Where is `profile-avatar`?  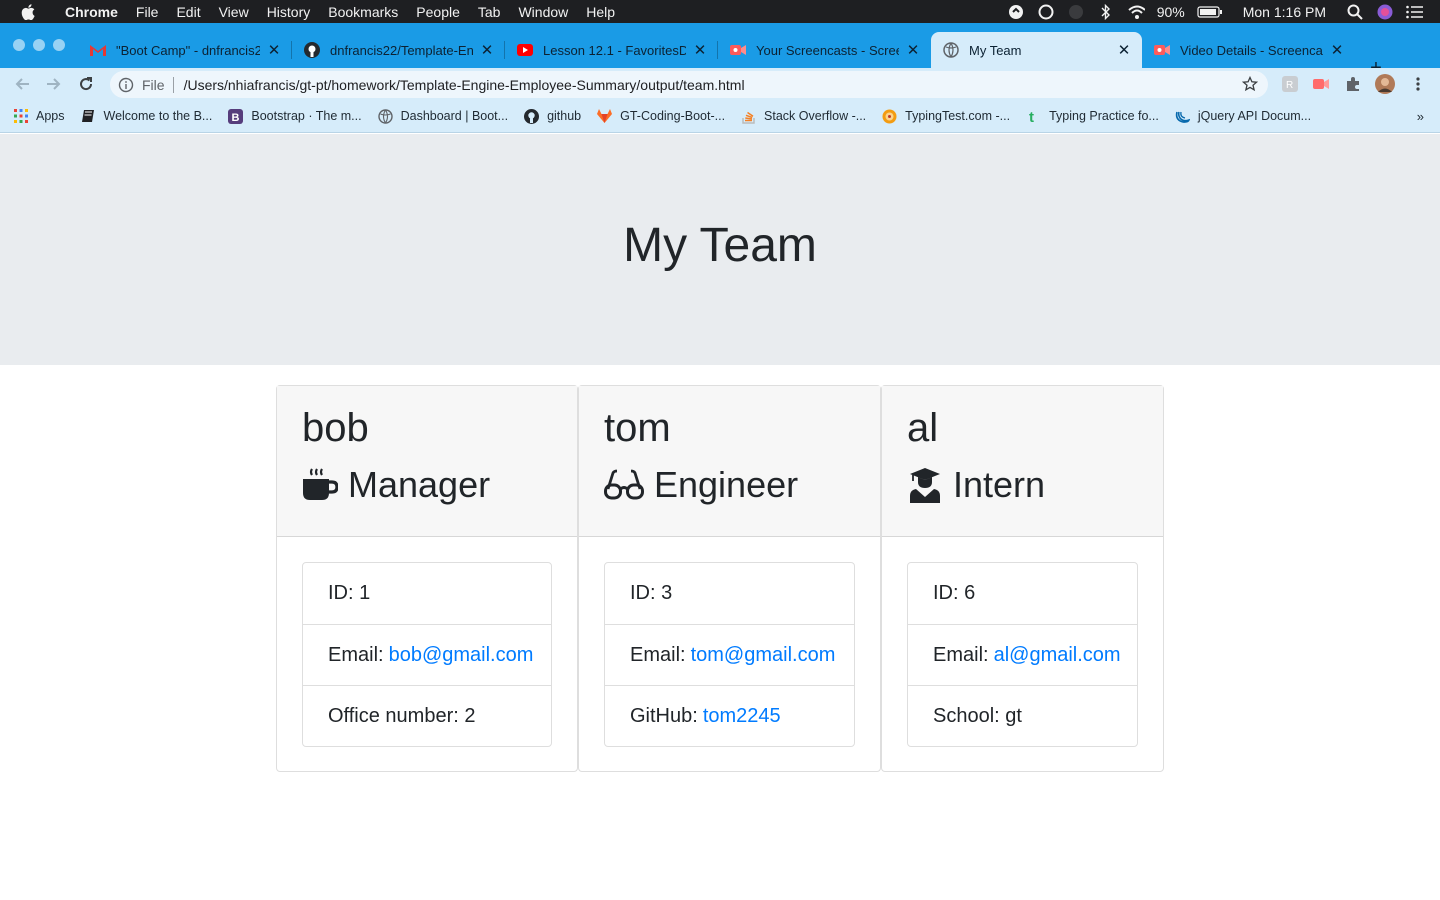 profile-avatar is located at coordinates (1385, 84).